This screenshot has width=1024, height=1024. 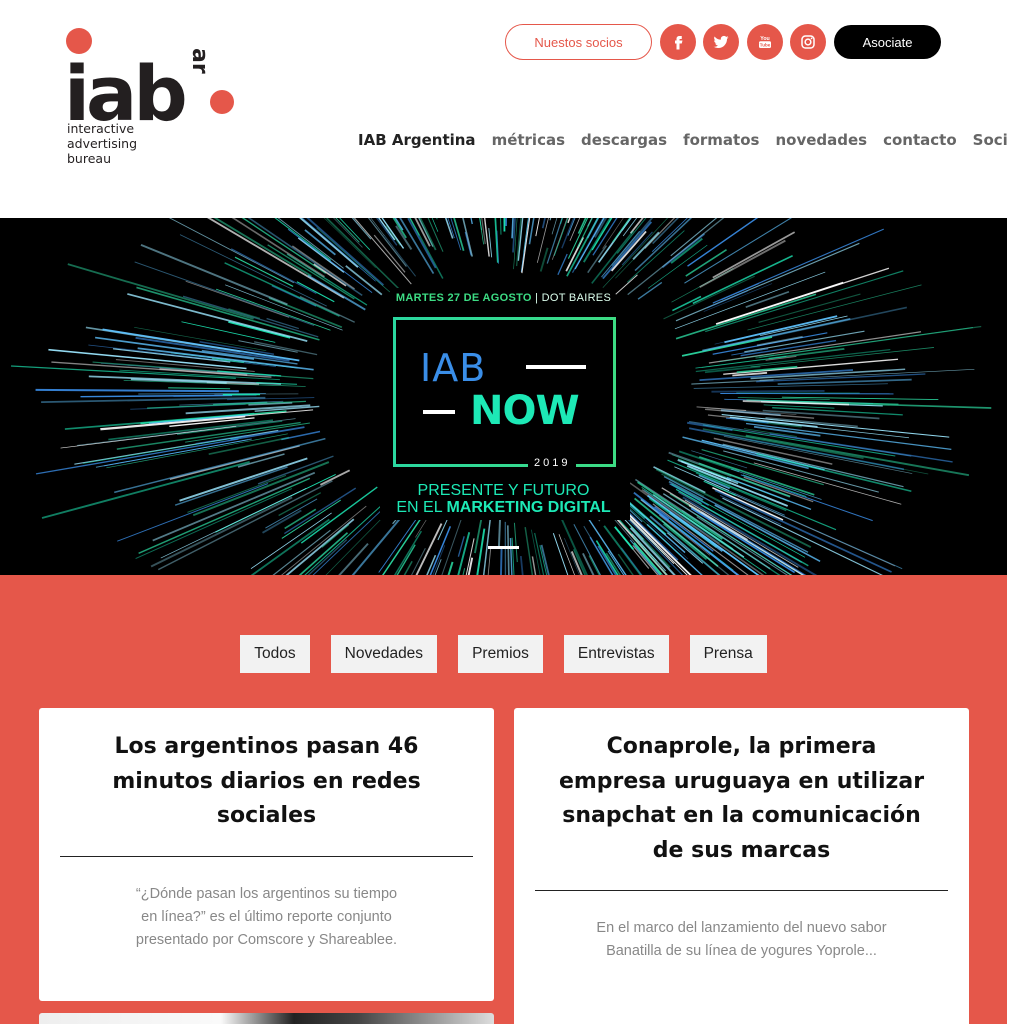 I want to click on event-venue: DOT BAIRES, so click(x=576, y=298).